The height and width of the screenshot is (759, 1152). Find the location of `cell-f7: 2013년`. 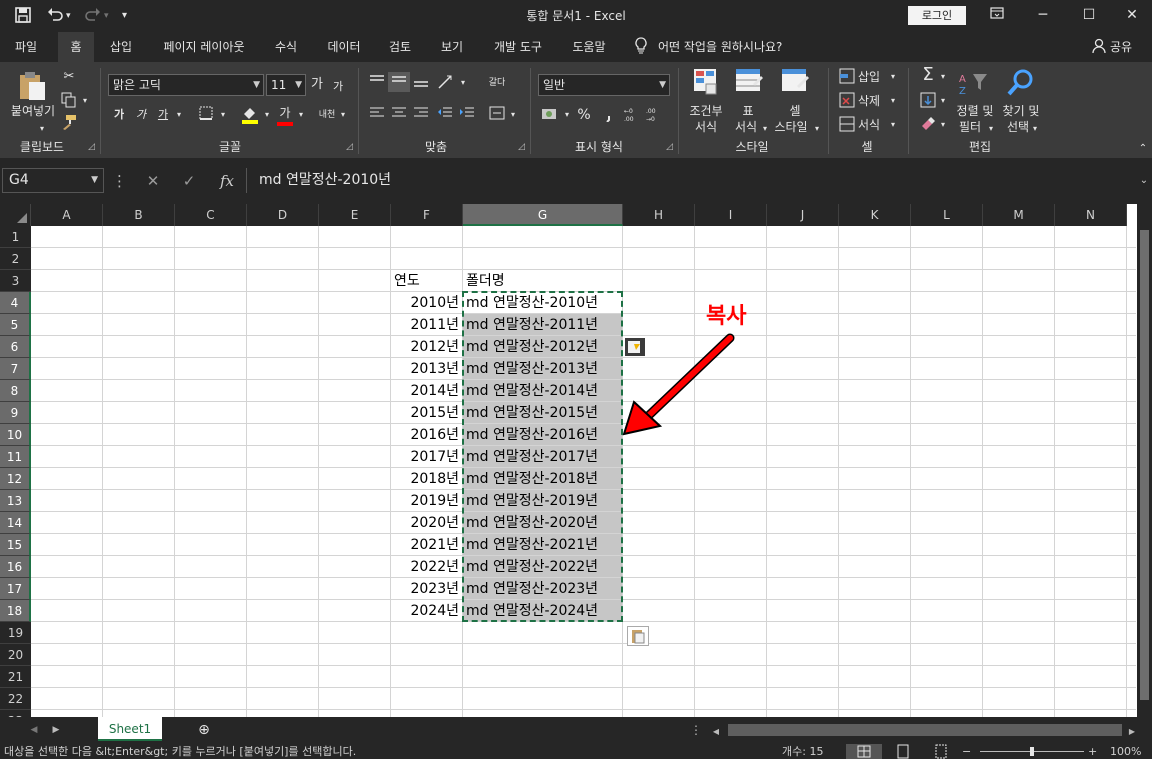

cell-f7: 2013년 is located at coordinates (427, 369).